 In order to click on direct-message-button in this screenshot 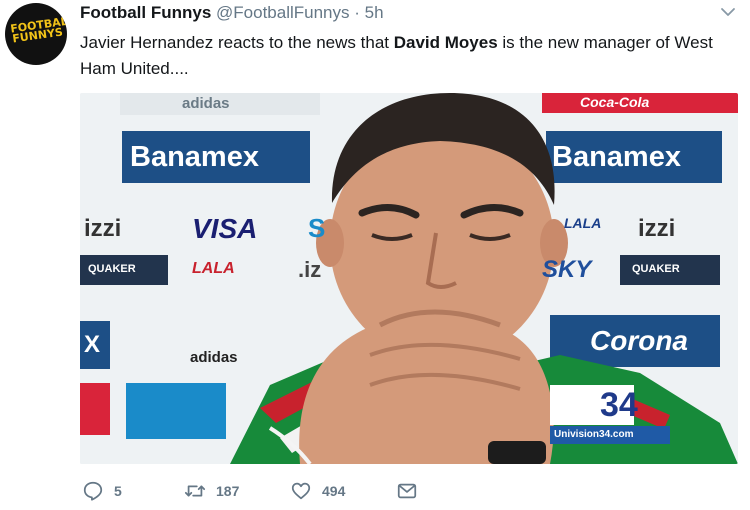, I will do `click(412, 491)`.